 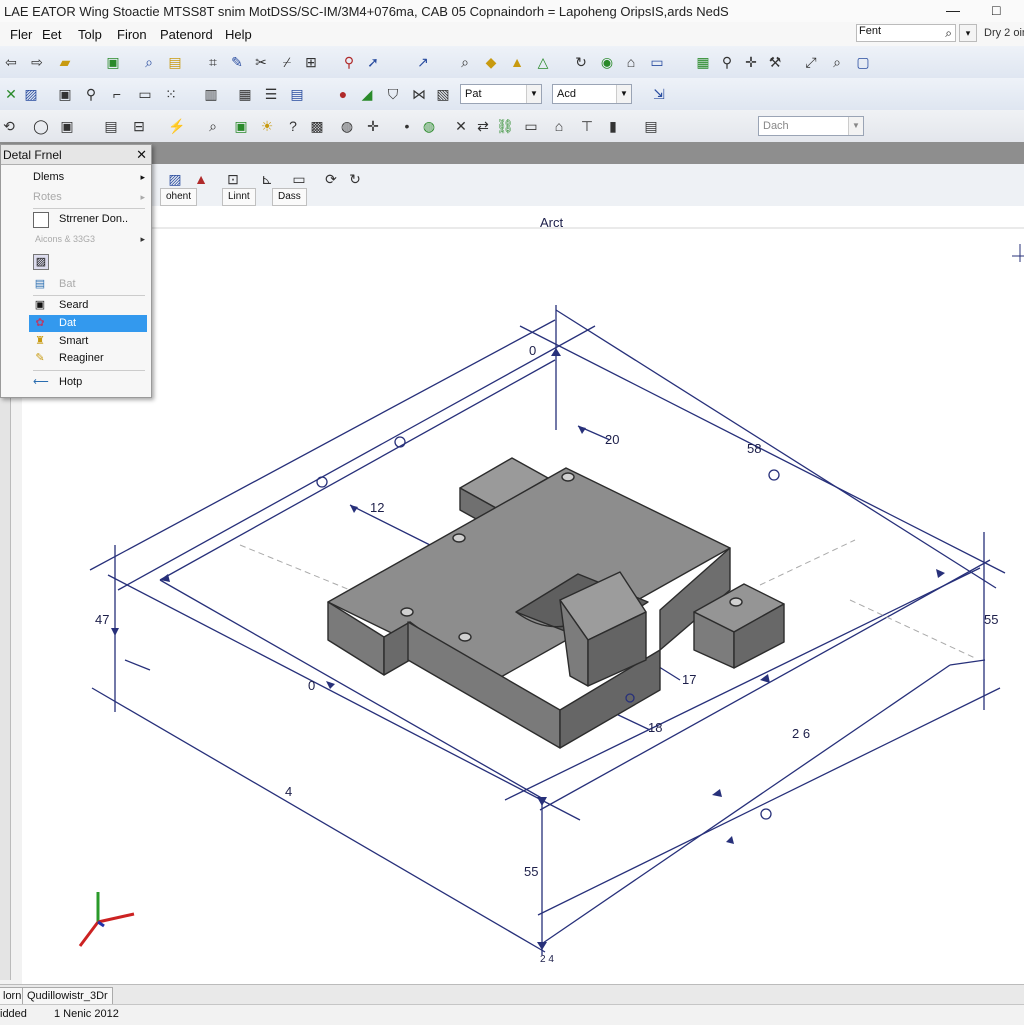 I want to click on panel-item-aicons: Aicons & 33G3 ▸, so click(x=88, y=239).